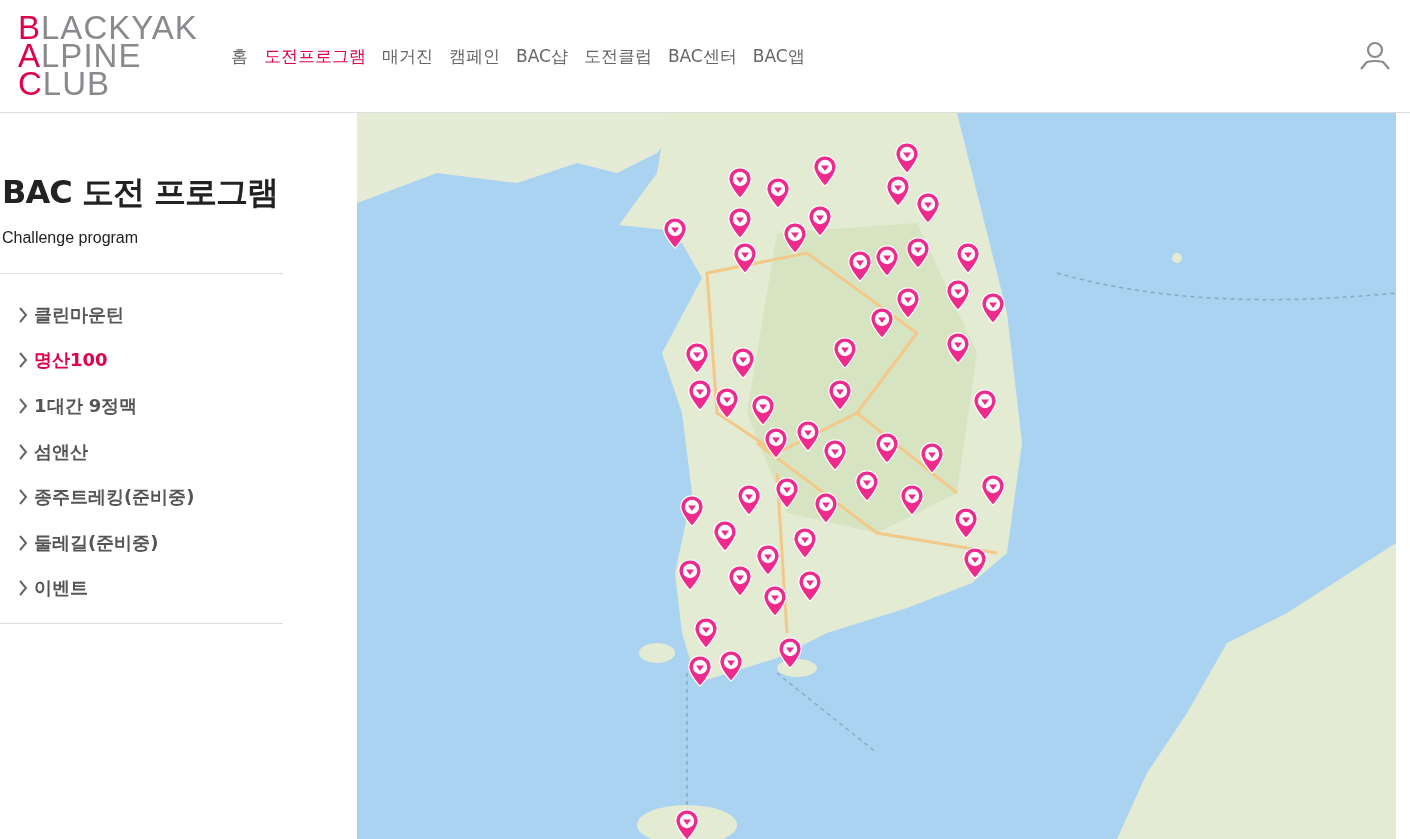 The width and height of the screenshot is (1410, 839). What do you see at coordinates (407, 56) in the screenshot?
I see `nav-link: 매거진` at bounding box center [407, 56].